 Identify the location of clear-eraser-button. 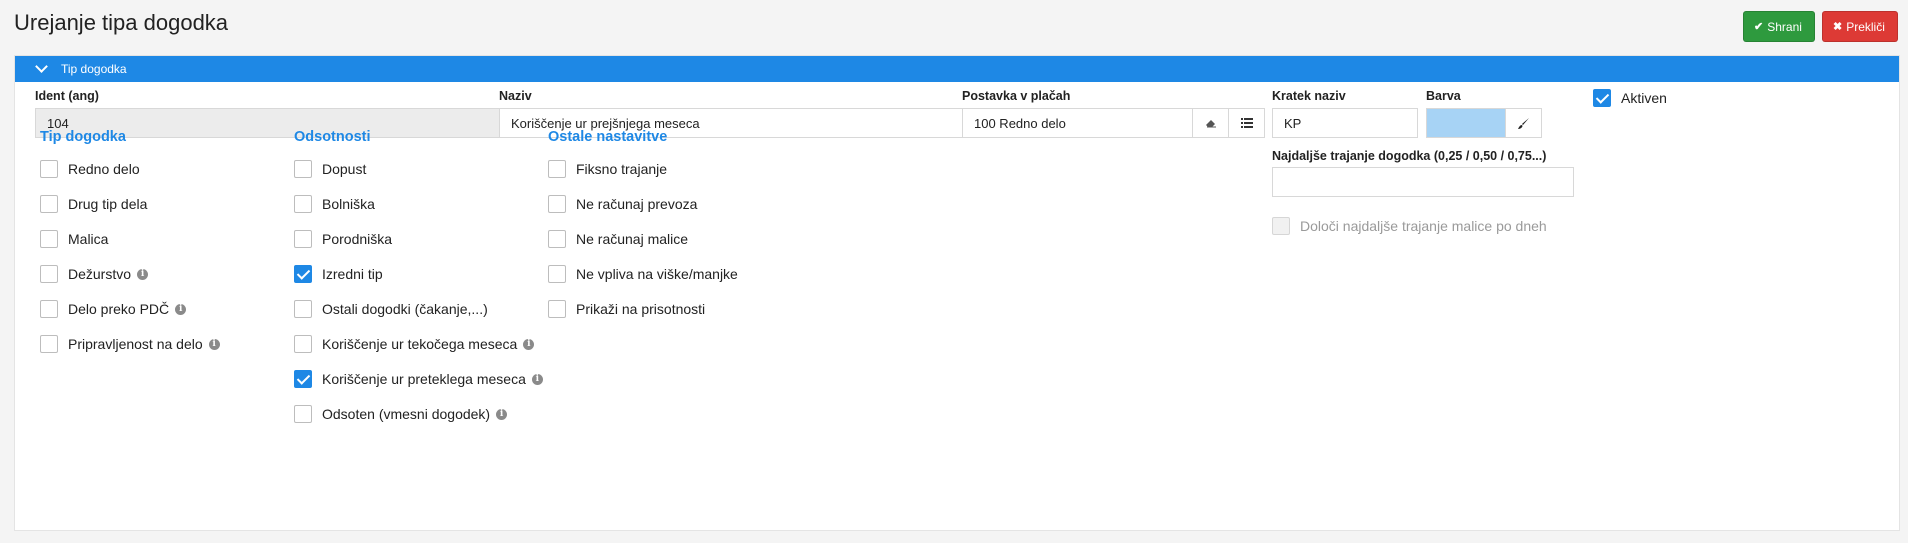
(1210, 123).